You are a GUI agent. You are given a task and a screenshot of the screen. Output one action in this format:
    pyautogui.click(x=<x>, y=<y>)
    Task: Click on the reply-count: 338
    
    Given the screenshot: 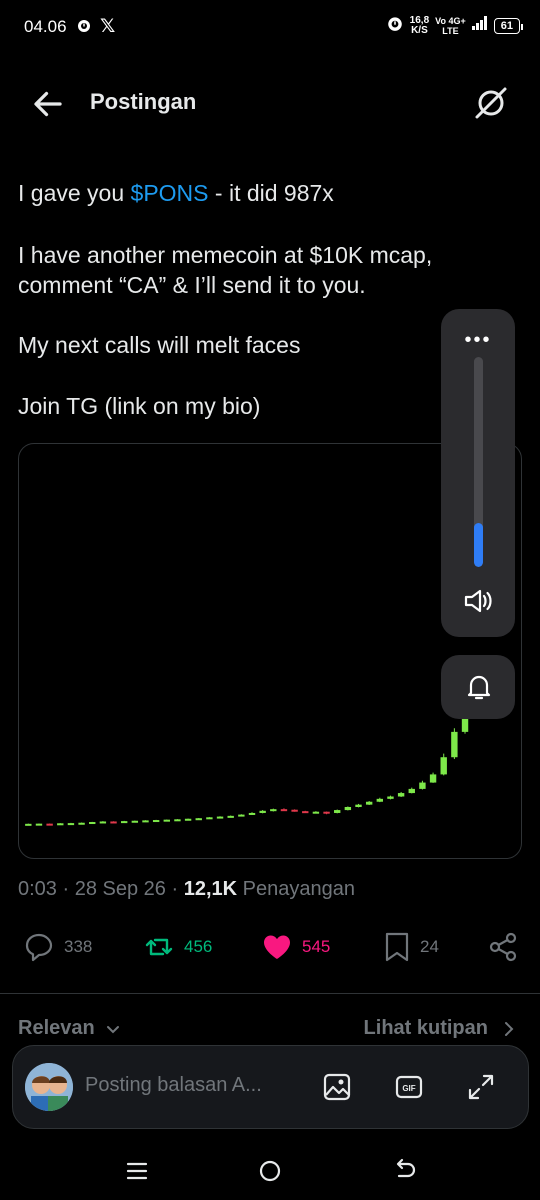 What is the action you would take?
    pyautogui.click(x=78, y=946)
    